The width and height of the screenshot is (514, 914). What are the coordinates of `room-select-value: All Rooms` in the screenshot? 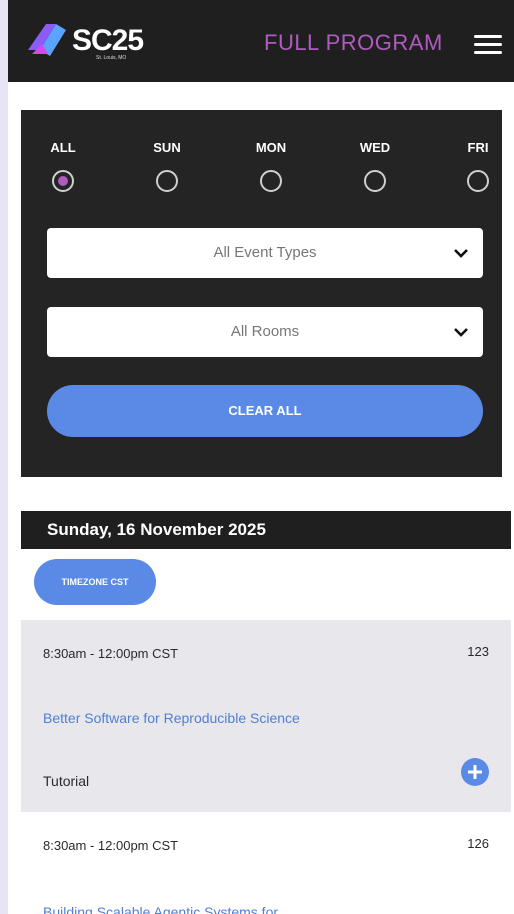 It's located at (265, 331).